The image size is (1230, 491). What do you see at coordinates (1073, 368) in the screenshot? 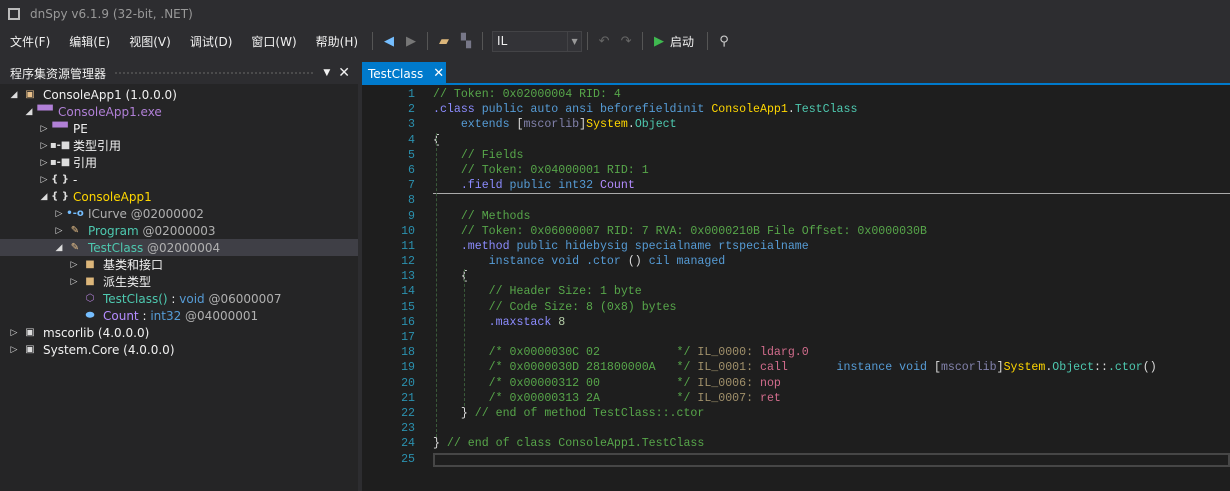
I see `code-token: Object` at bounding box center [1073, 368].